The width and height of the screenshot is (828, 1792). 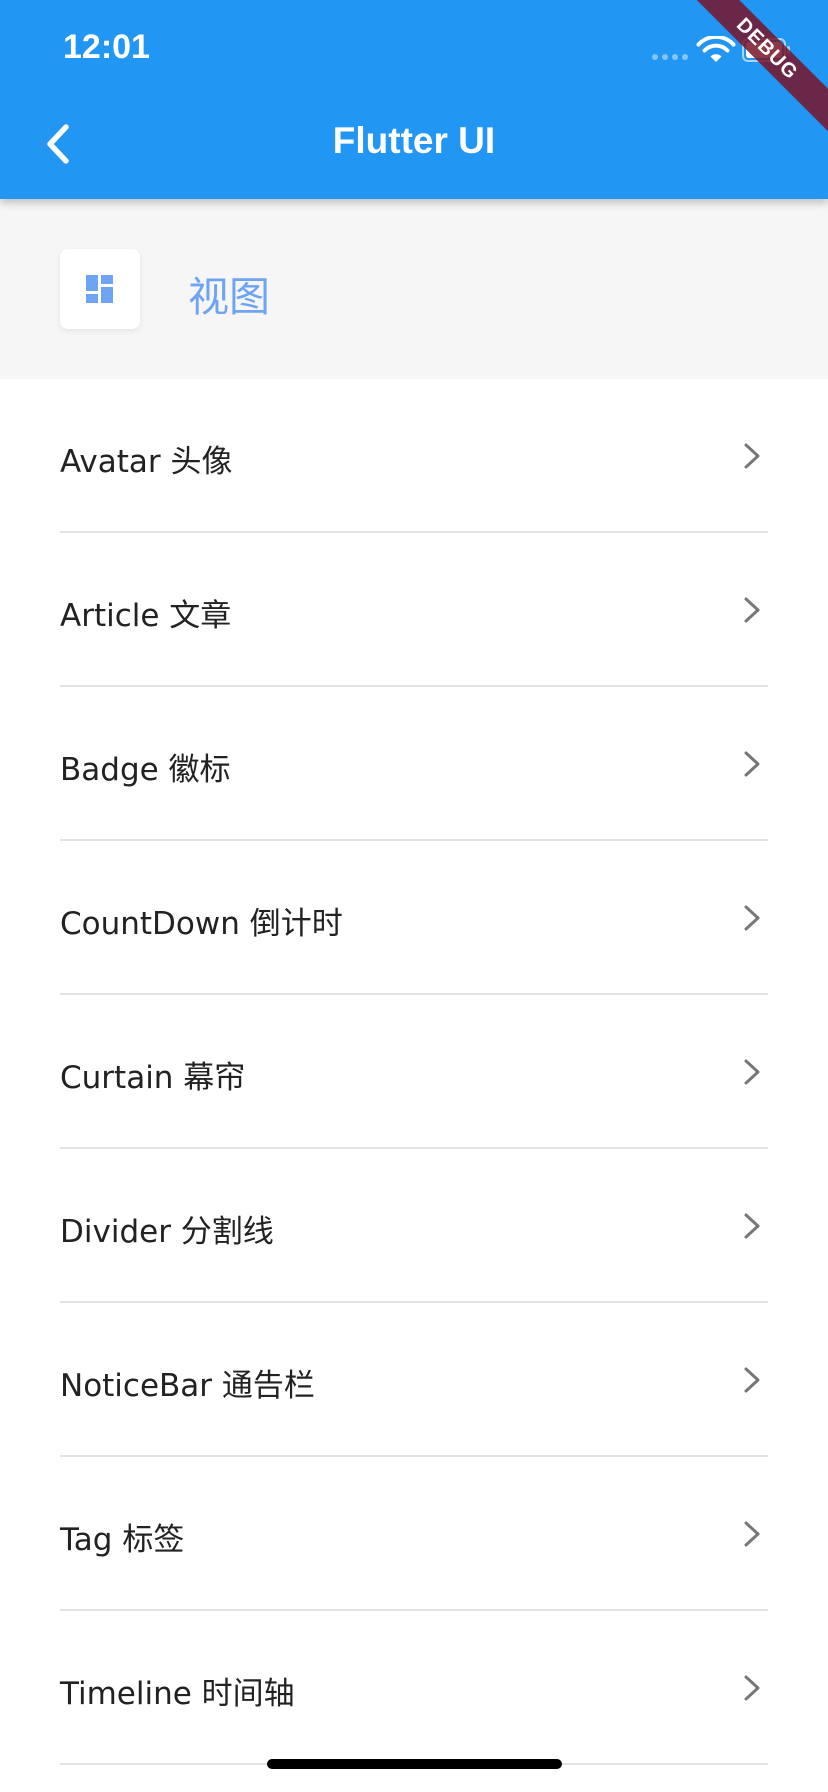 I want to click on list-item-curtain: Curtain 幕帘, so click(x=414, y=1072).